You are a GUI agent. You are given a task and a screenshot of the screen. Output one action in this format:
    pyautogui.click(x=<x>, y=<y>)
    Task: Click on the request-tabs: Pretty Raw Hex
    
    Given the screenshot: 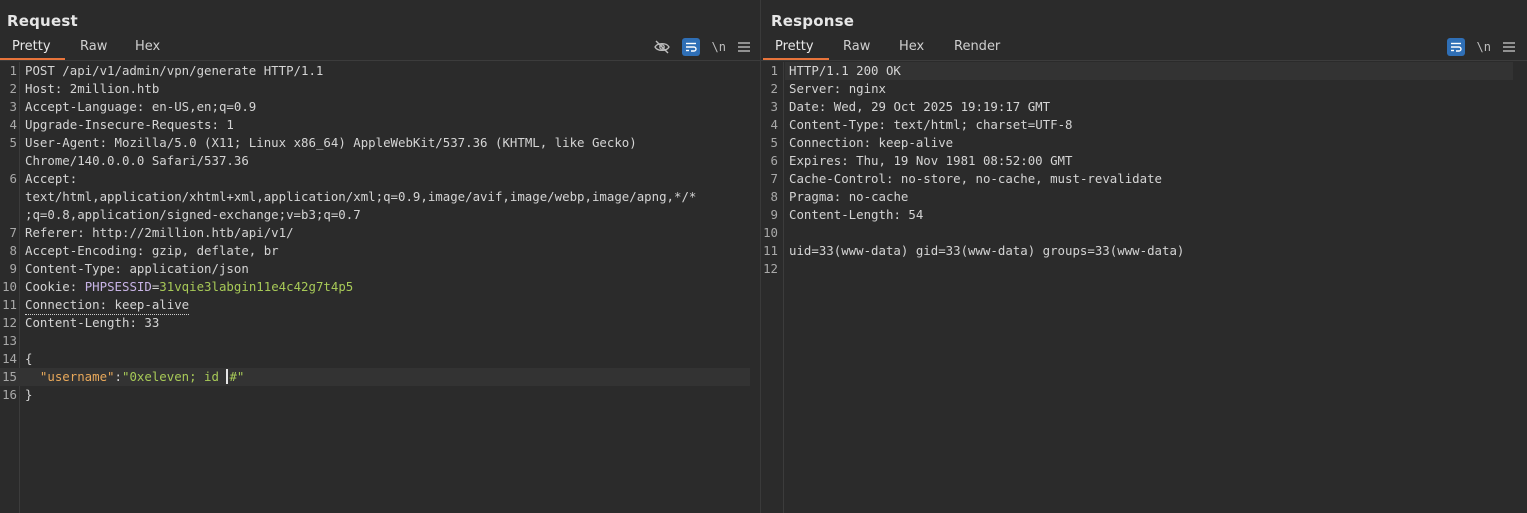 What is the action you would take?
    pyautogui.click(x=380, y=48)
    